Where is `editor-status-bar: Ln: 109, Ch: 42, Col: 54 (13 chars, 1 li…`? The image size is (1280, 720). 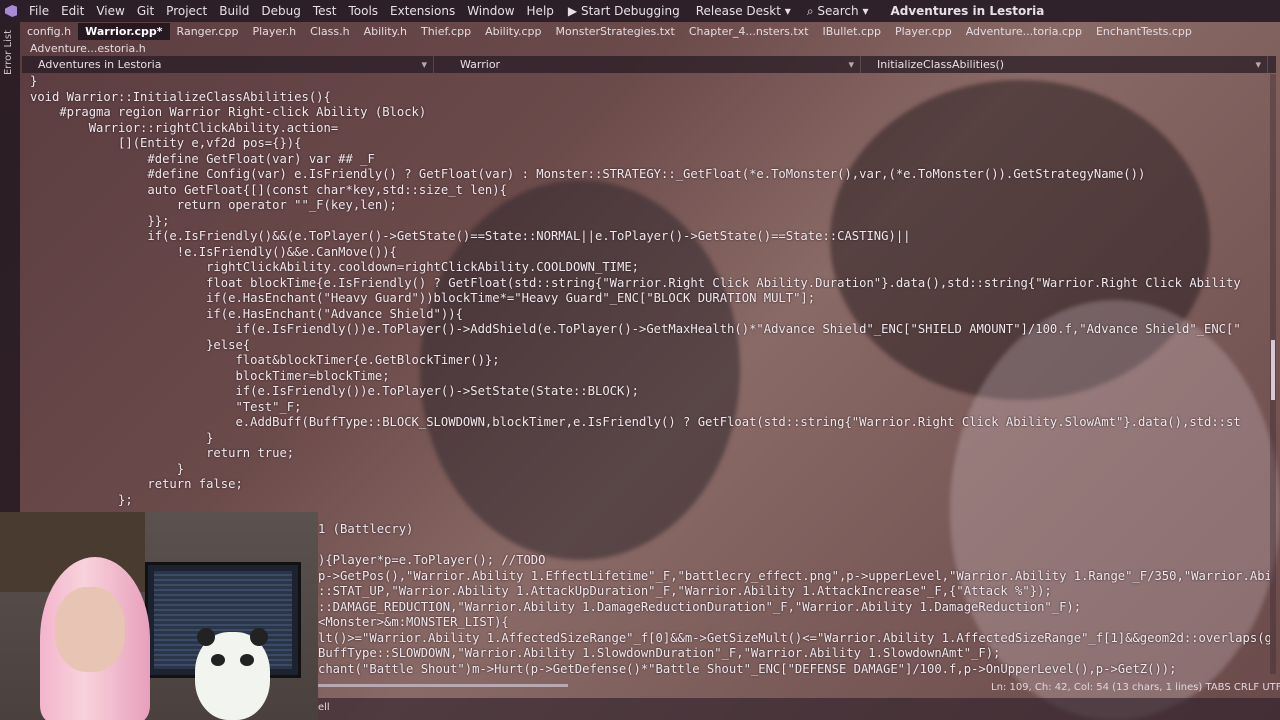
editor-status-bar: Ln: 109, Ch: 42, Col: 54 (13 chars, 1 li… is located at coordinates (799, 688).